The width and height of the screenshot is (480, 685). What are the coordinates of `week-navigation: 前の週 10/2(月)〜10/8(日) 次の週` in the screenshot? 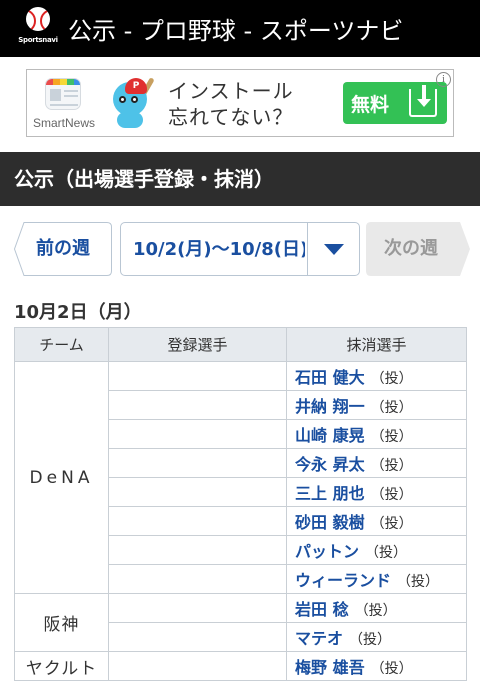 It's located at (240, 249).